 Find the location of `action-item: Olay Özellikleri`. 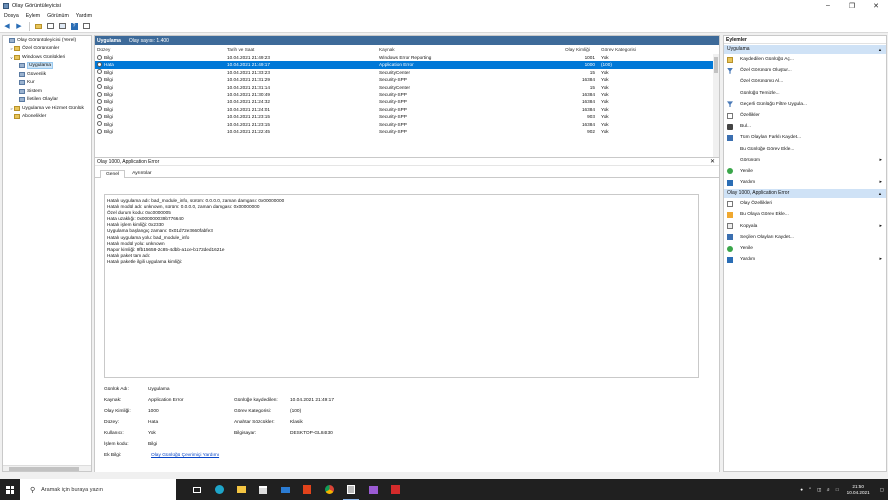

action-item: Olay Özellikleri is located at coordinates (805, 203).